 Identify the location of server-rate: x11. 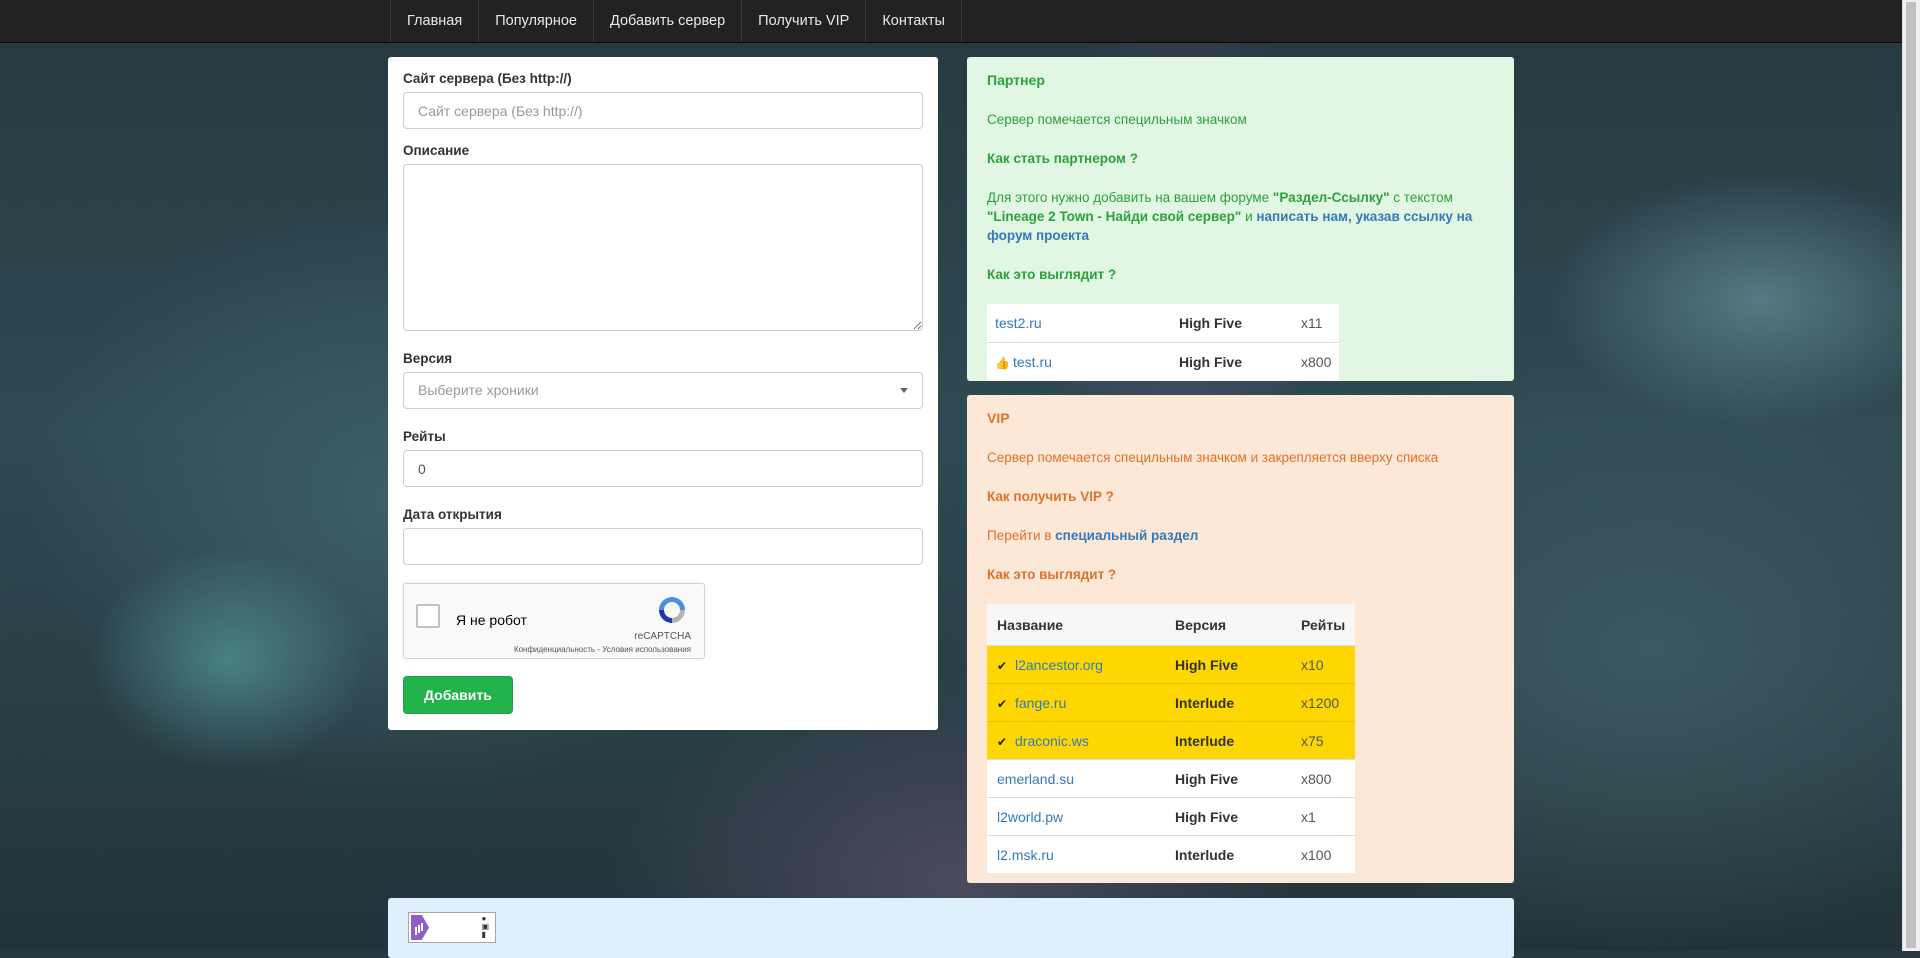
(1312, 323).